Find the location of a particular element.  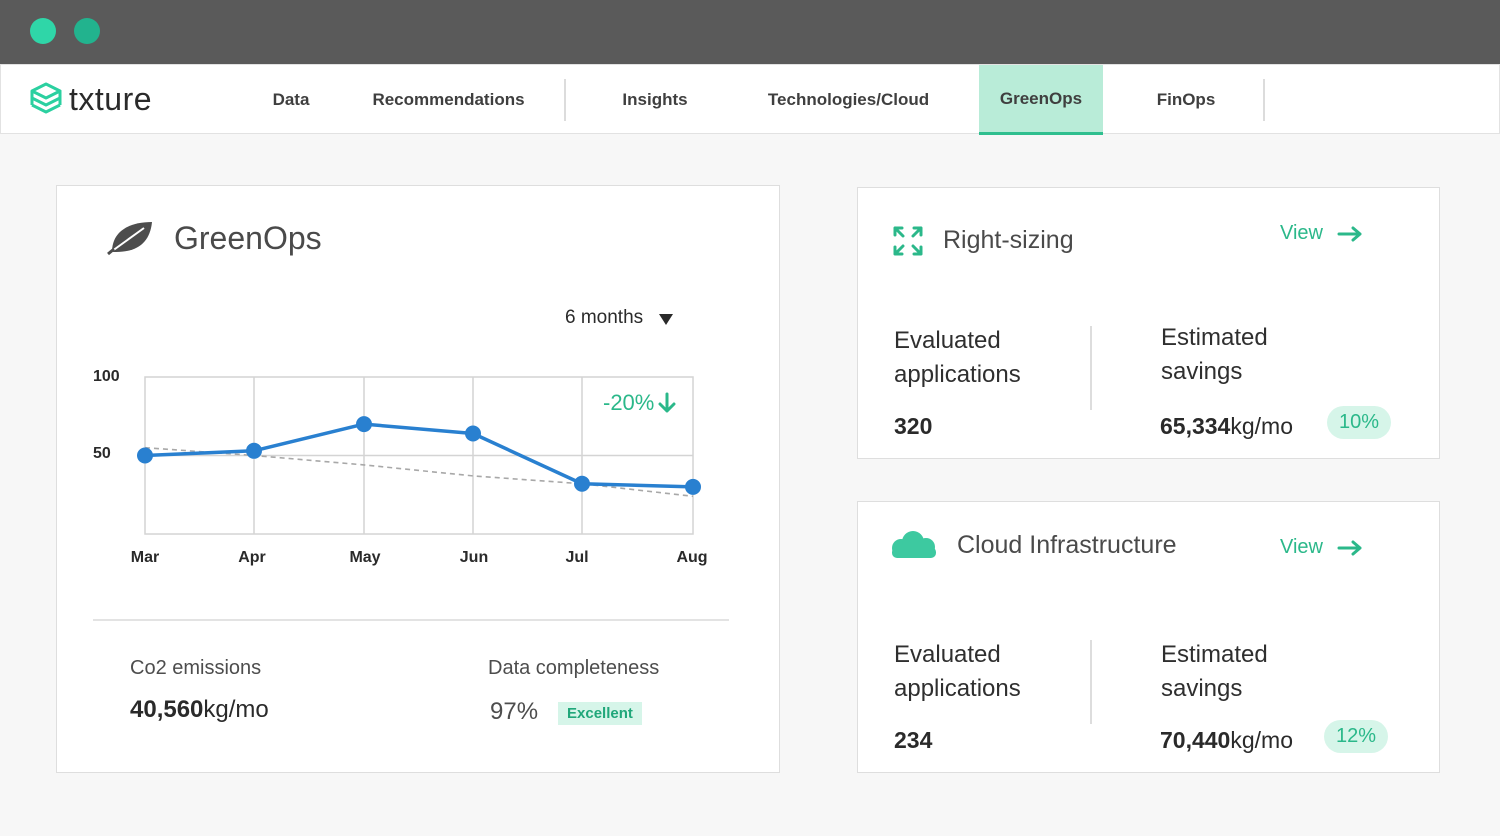

x-tick-label: May is located at coordinates (365, 557).